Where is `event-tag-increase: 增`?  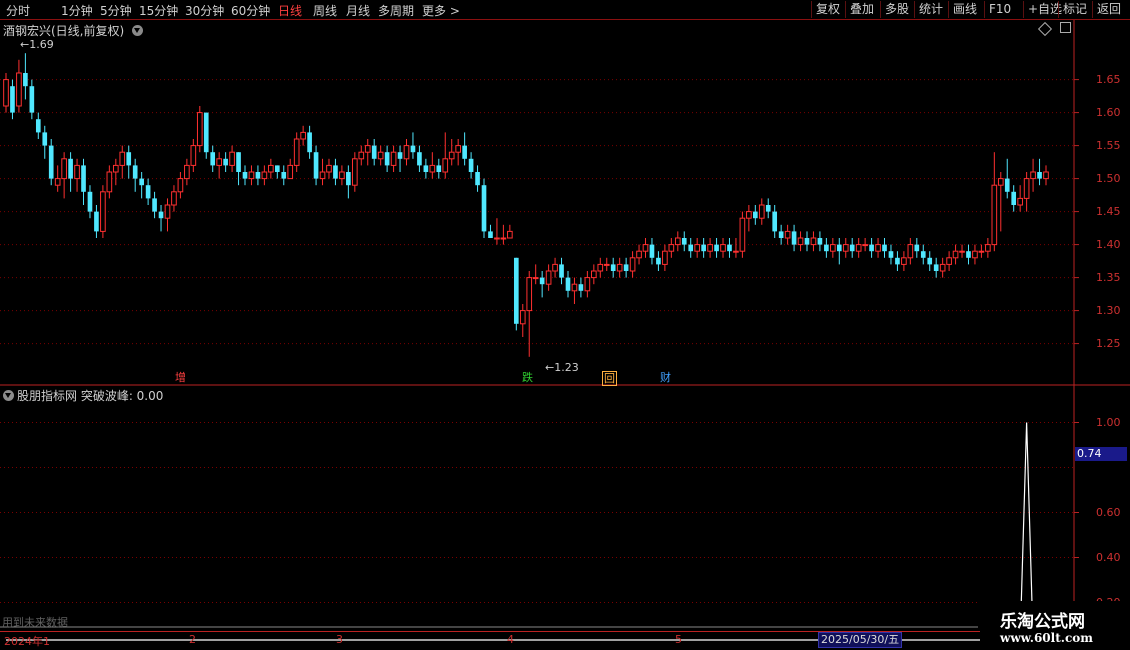 event-tag-increase: 增 is located at coordinates (180, 377).